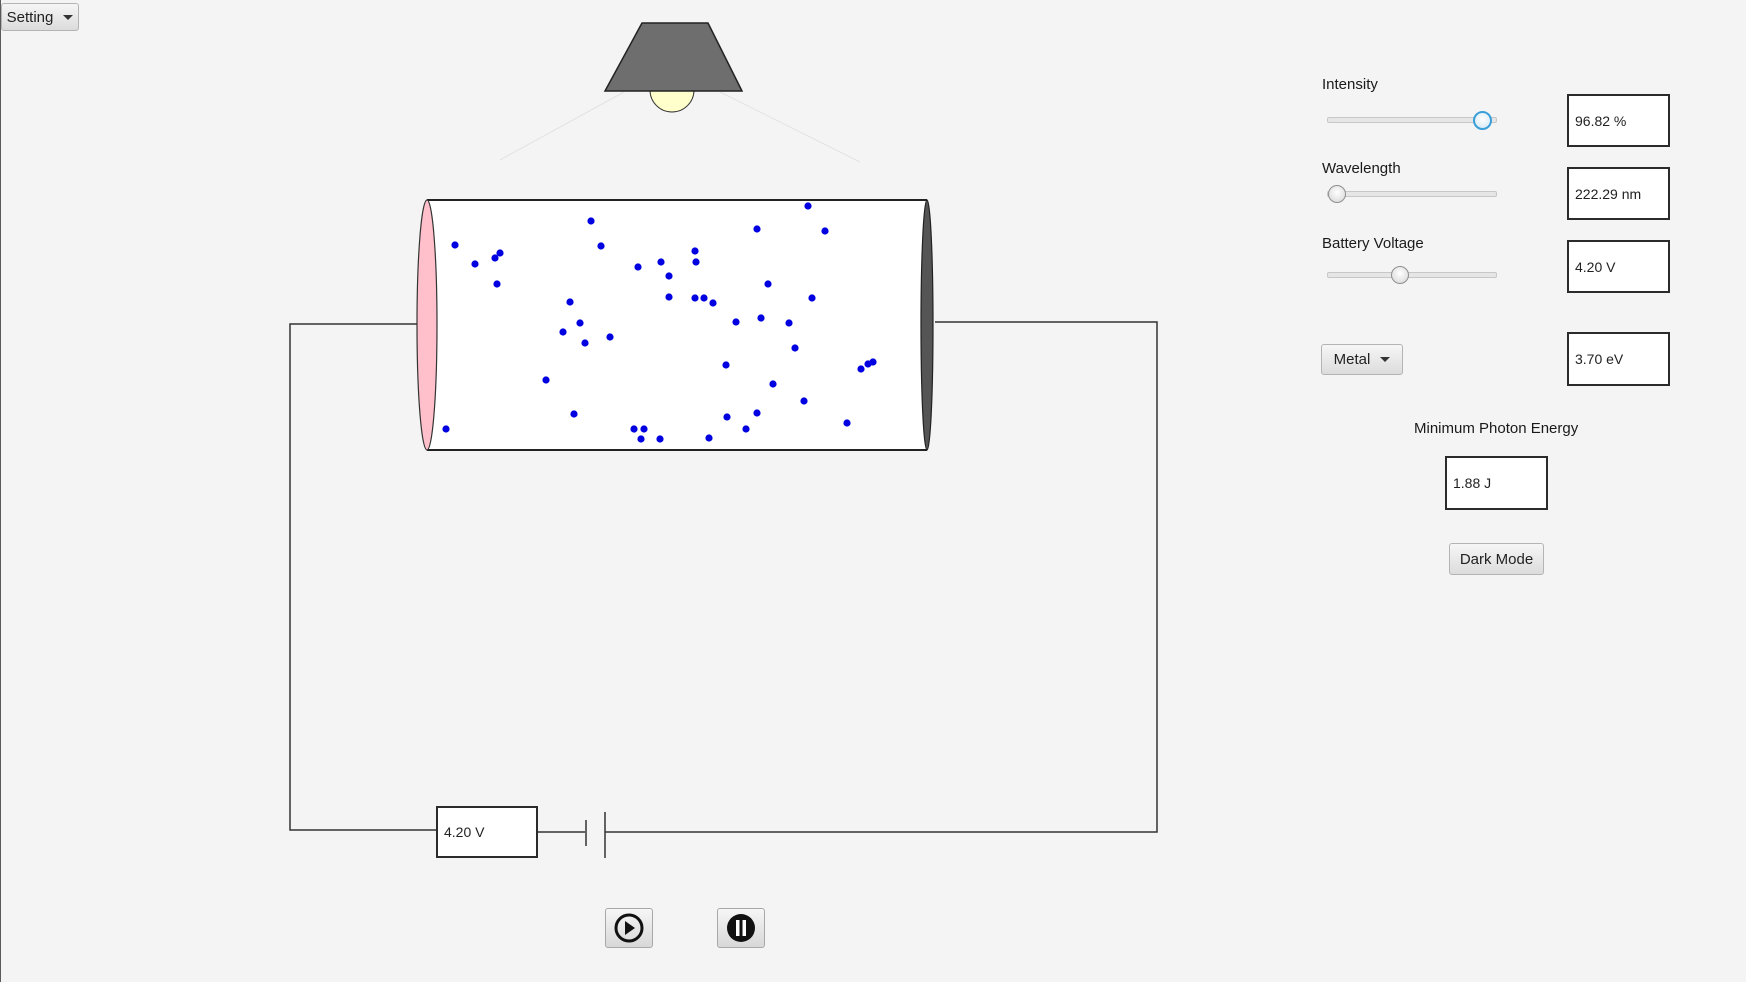 Image resolution: width=1746 pixels, height=982 pixels. I want to click on pause-circle-icon, so click(741, 928).